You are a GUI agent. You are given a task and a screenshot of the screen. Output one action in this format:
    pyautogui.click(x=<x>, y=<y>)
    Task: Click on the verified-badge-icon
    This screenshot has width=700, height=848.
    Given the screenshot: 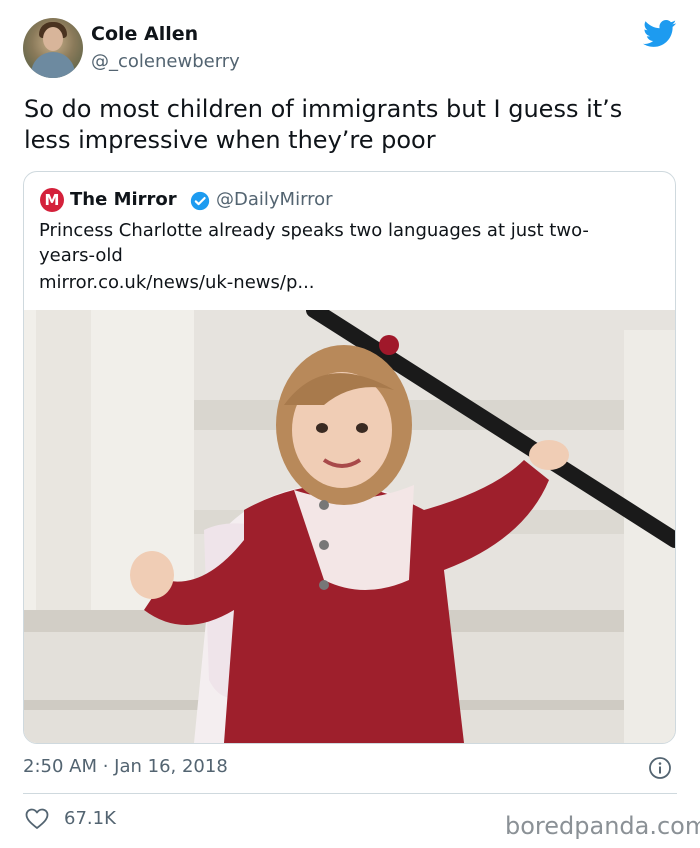 What is the action you would take?
    pyautogui.click(x=200, y=201)
    